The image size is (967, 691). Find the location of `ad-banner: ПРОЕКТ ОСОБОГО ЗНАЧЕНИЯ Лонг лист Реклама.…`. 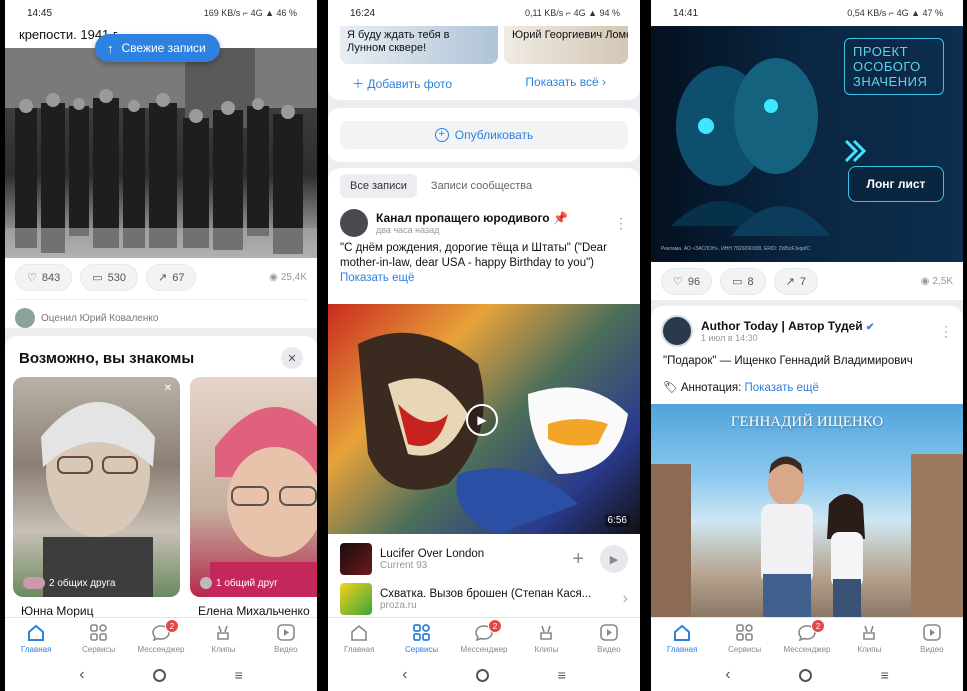

ad-banner: ПРОЕКТ ОСОБОГО ЗНАЧЕНИЯ Лонг лист Реклама.… is located at coordinates (807, 144).